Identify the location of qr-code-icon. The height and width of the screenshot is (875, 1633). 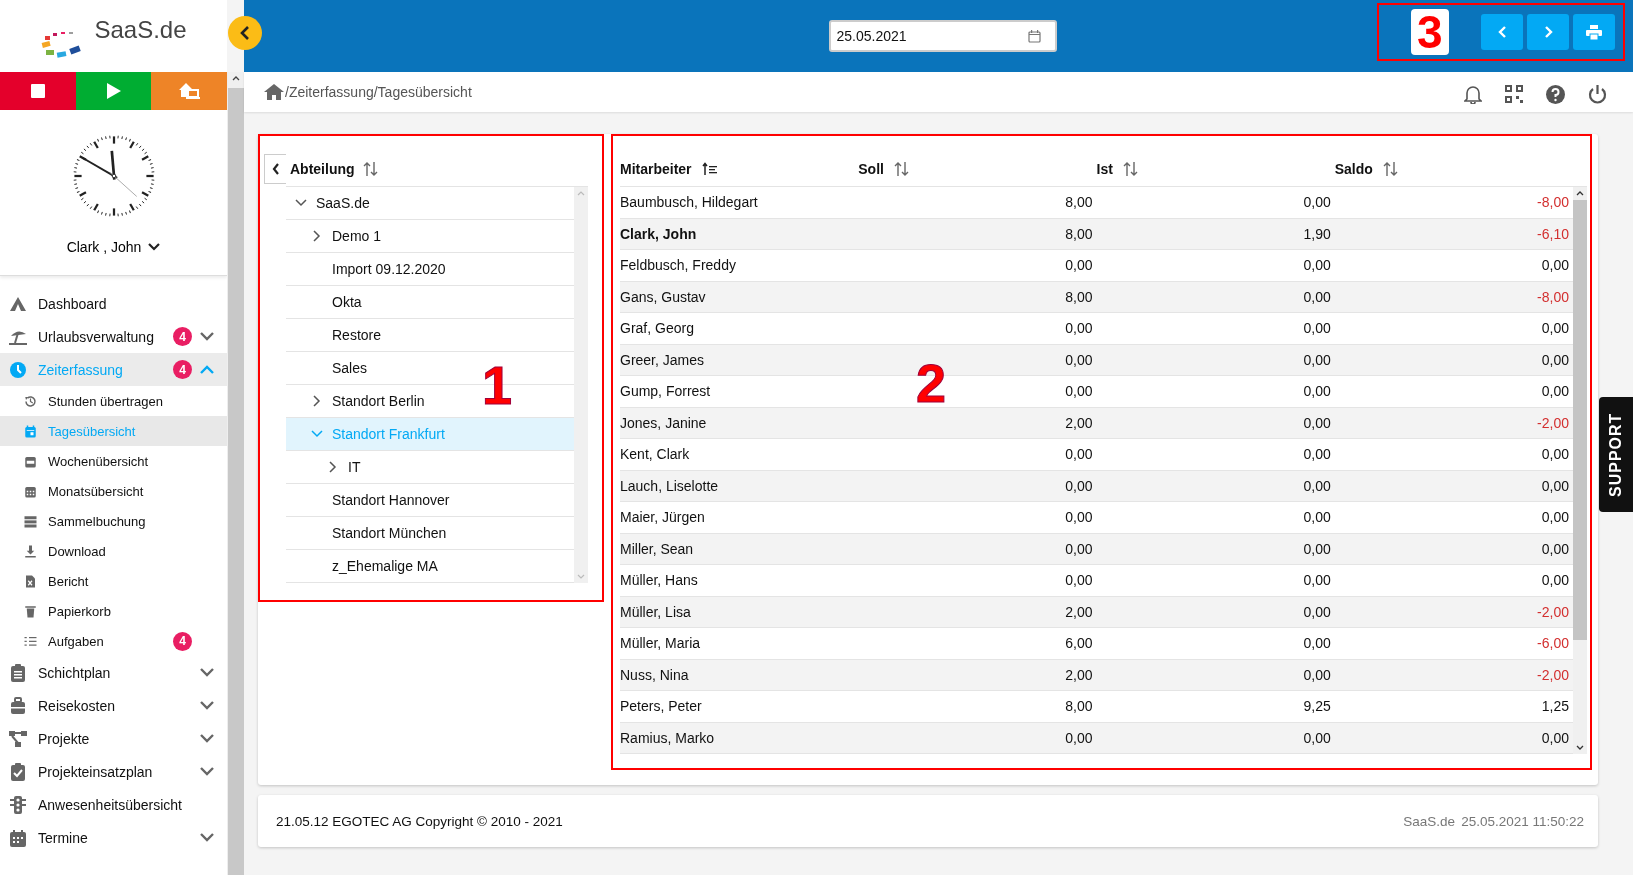
(1514, 94).